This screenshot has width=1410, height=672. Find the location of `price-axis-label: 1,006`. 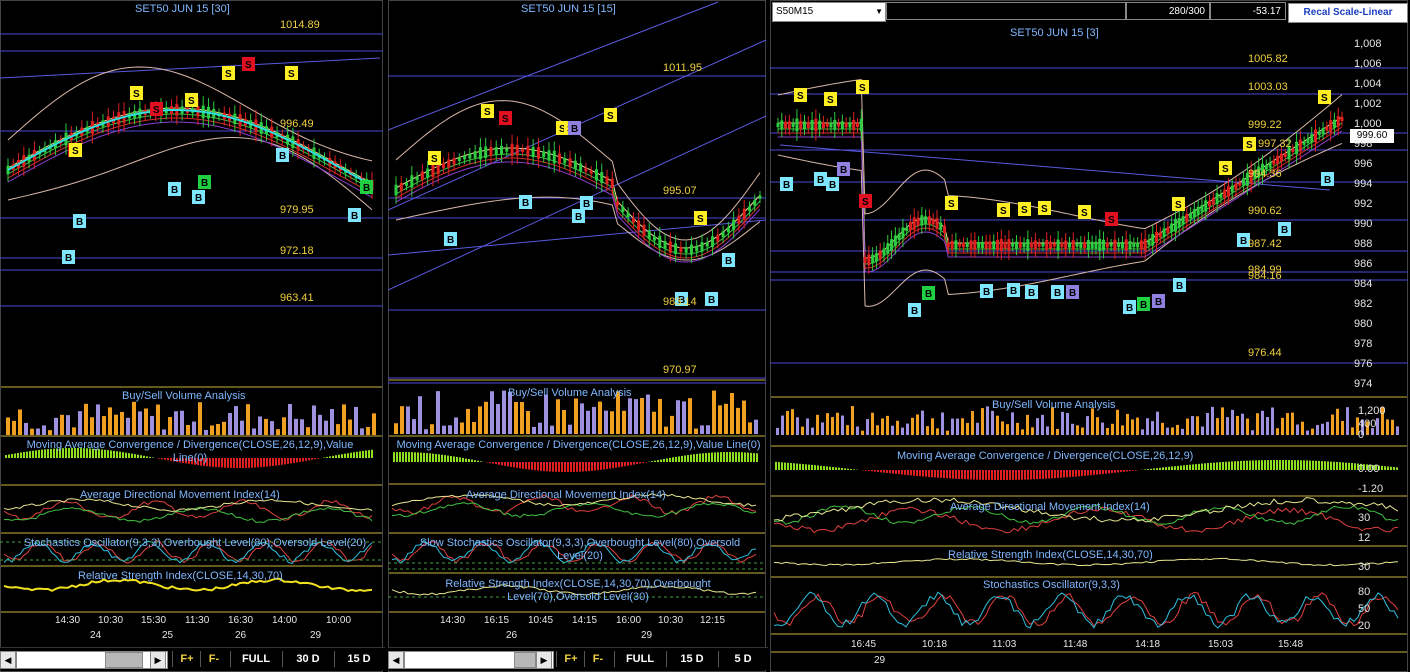

price-axis-label: 1,006 is located at coordinates (1368, 64).